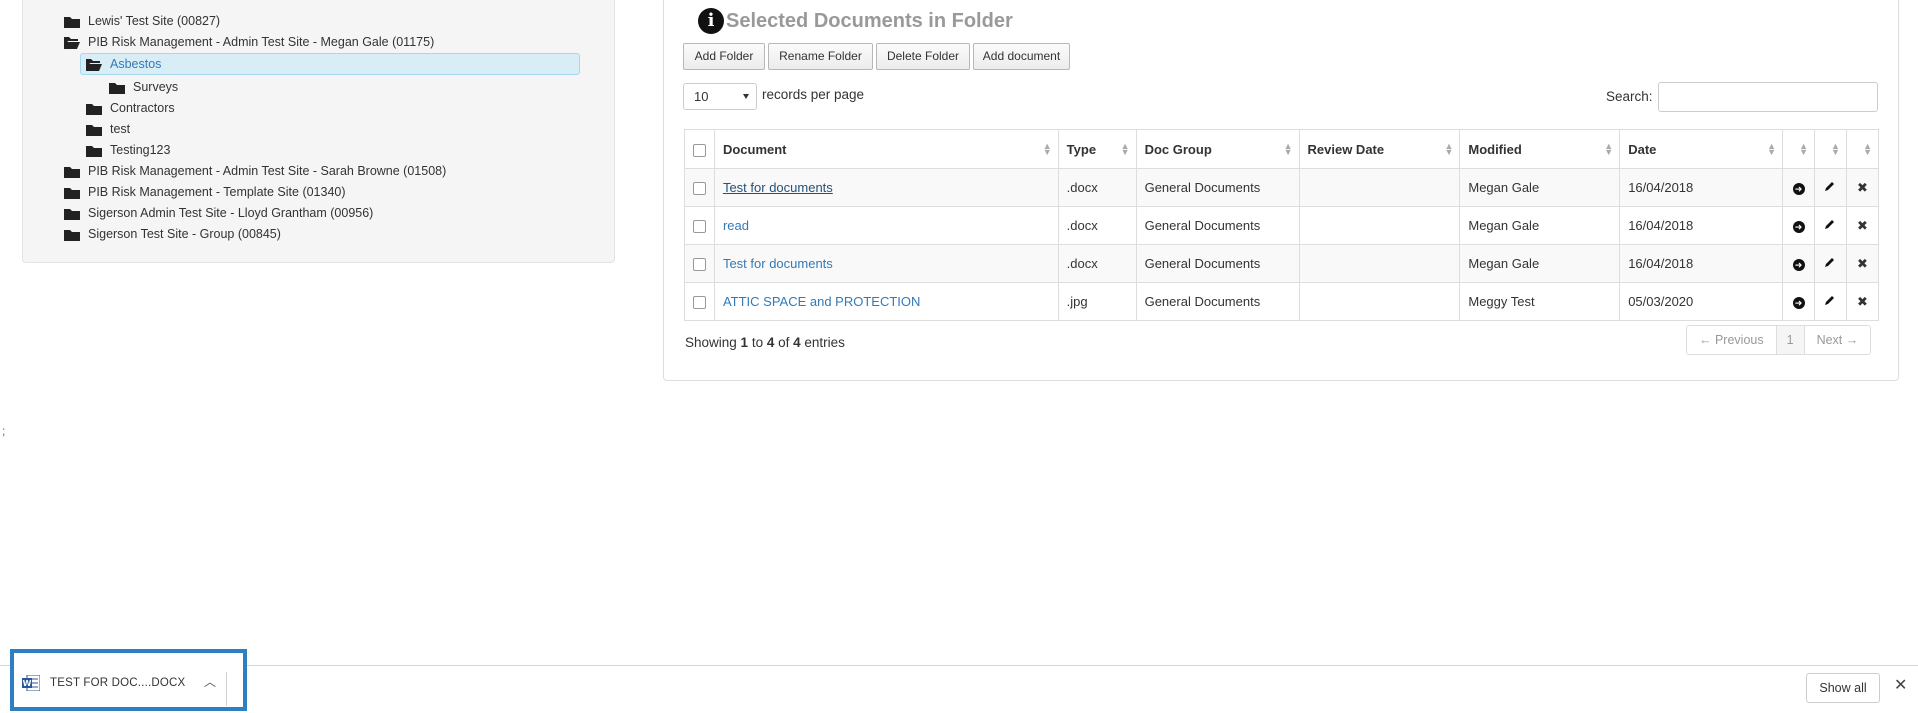 This screenshot has width=1918, height=713. I want to click on previous-page-button: ← Previous, so click(1732, 340).